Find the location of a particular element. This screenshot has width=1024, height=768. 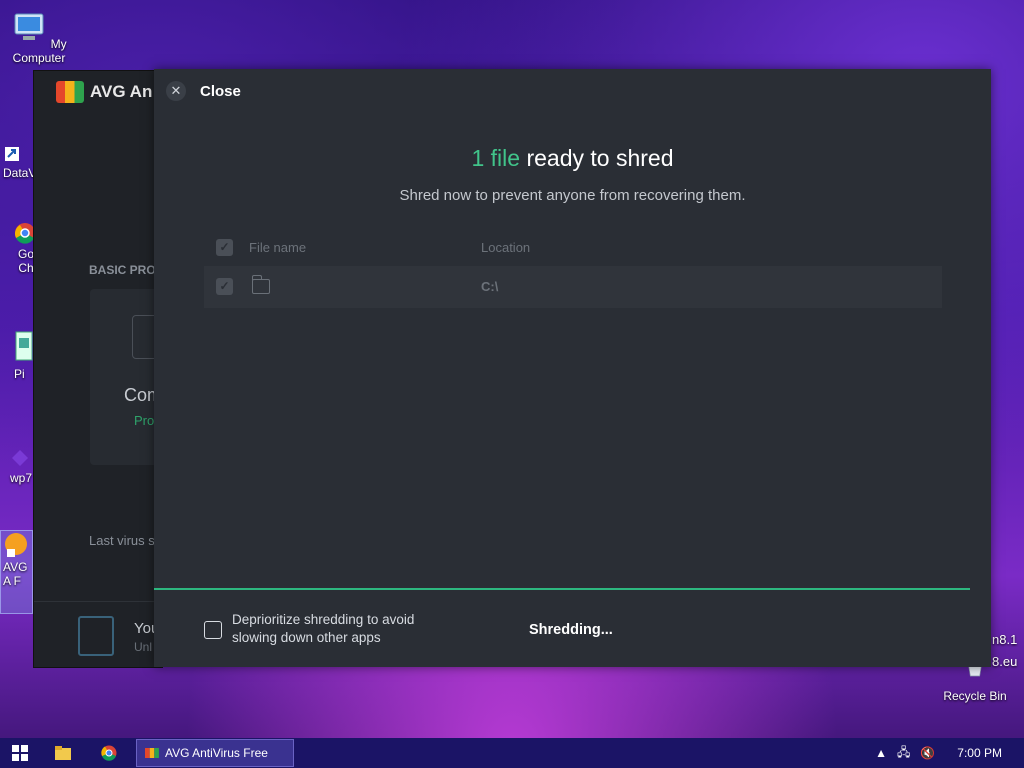

avg-logo-icon is located at coordinates (70, 92).